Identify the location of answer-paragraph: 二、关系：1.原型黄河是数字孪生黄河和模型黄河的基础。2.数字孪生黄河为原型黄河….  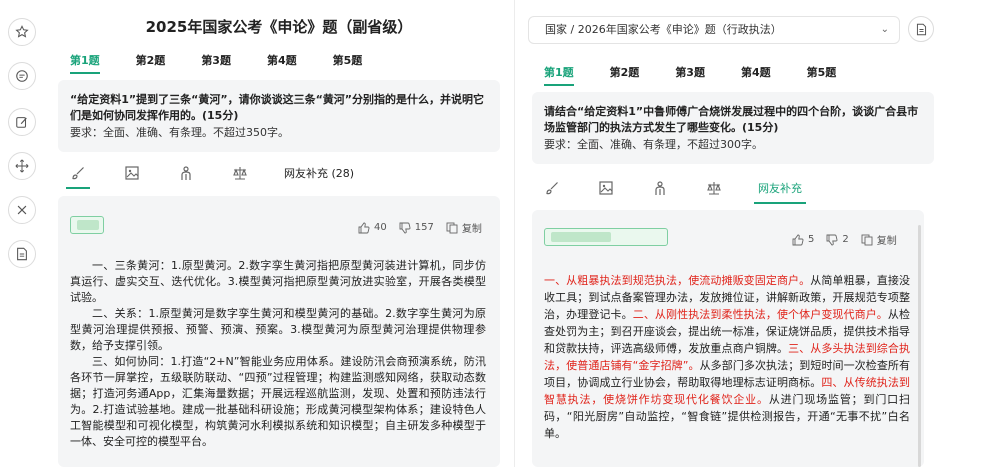
(278, 329).